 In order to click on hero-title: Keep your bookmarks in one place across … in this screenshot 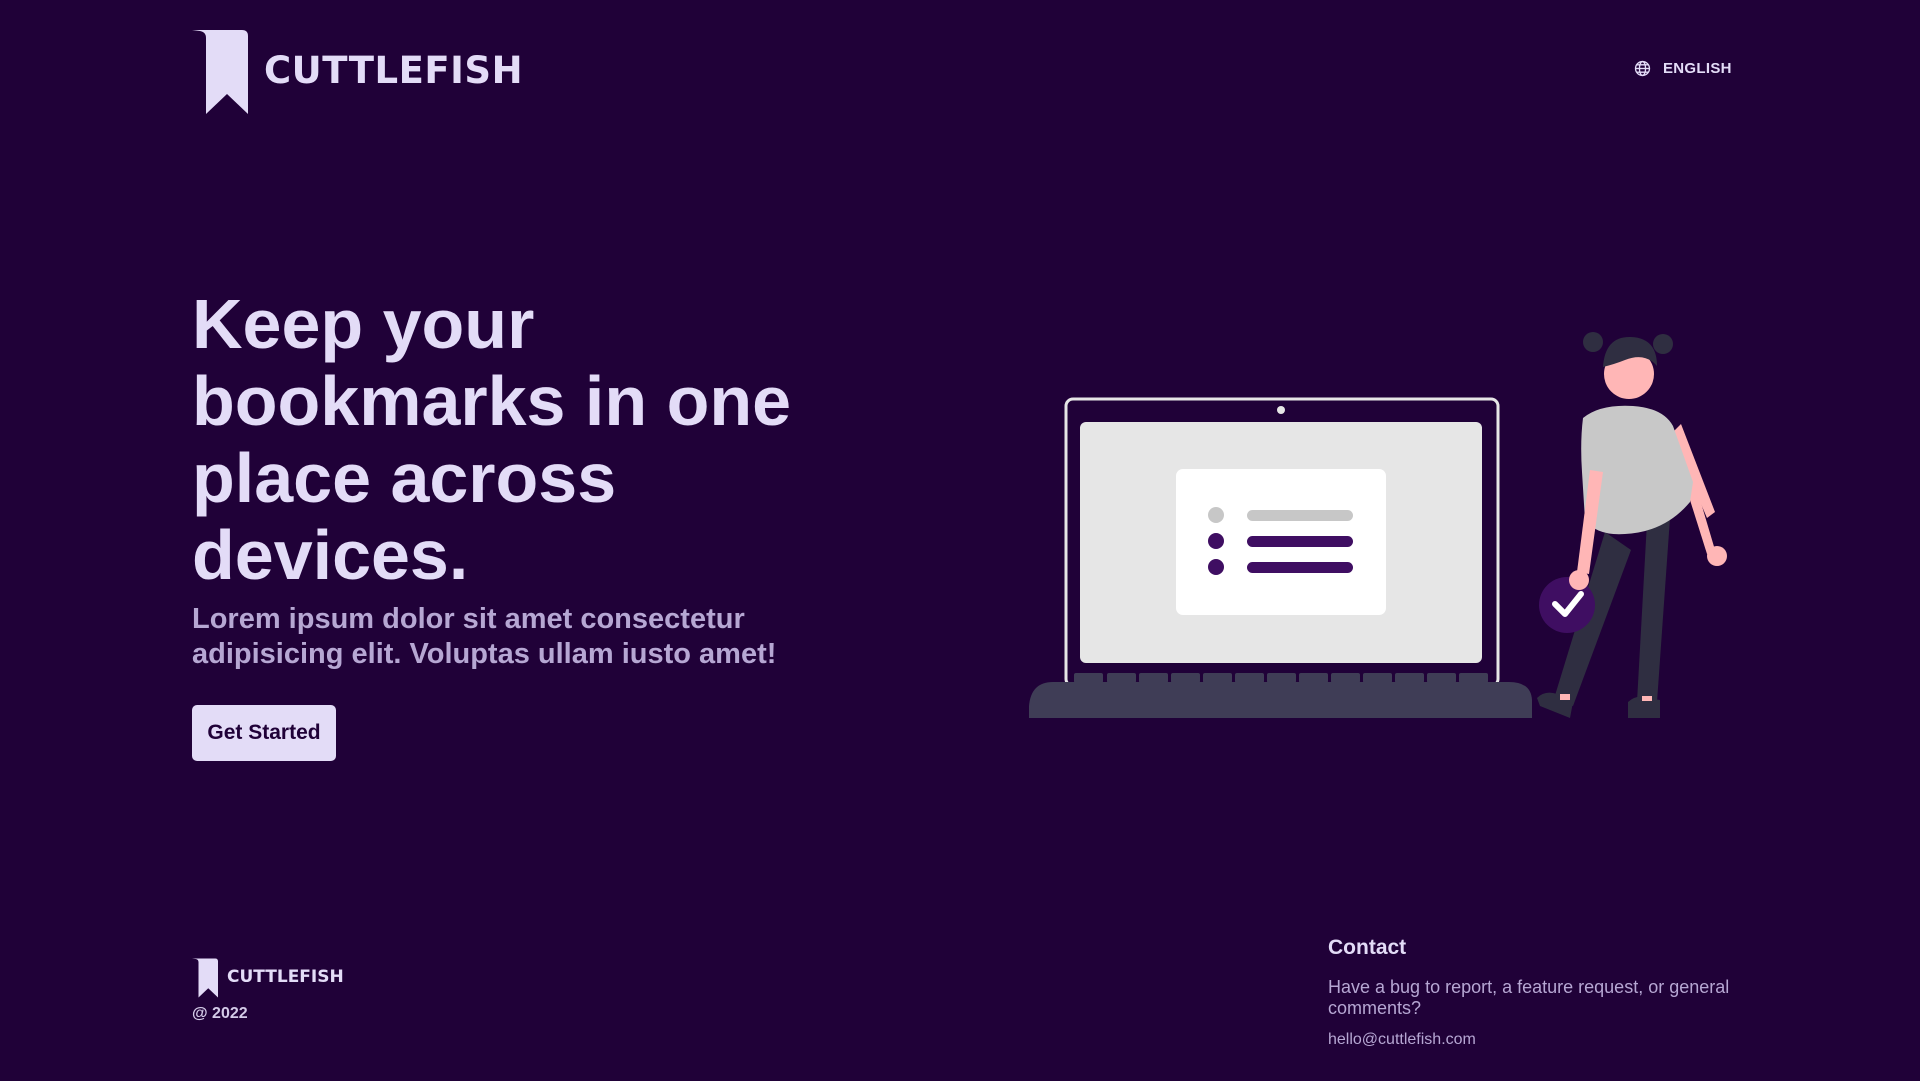, I will do `click(492, 439)`.